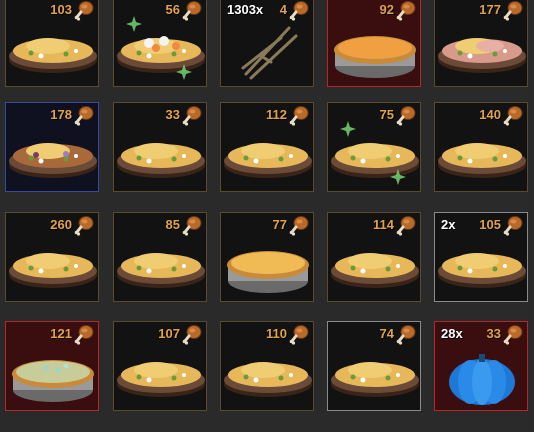 This screenshot has width=534, height=432. What do you see at coordinates (172, 224) in the screenshot?
I see `stat-value: 85` at bounding box center [172, 224].